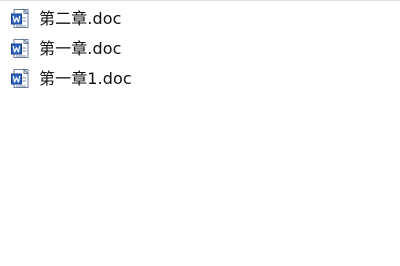 Image resolution: width=400 pixels, height=266 pixels. Describe the element at coordinates (80, 18) in the screenshot. I see `file-name: 第二章.doc` at that location.